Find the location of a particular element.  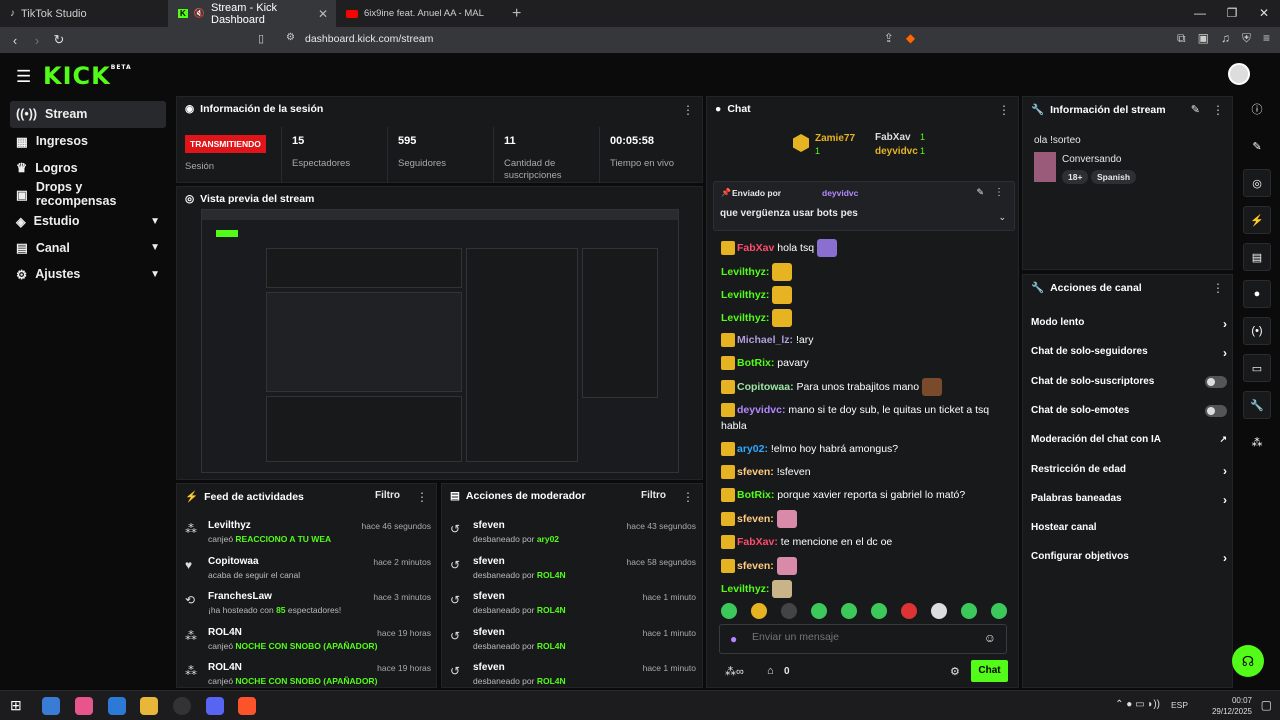

help-button: ☊ is located at coordinates (1248, 661).